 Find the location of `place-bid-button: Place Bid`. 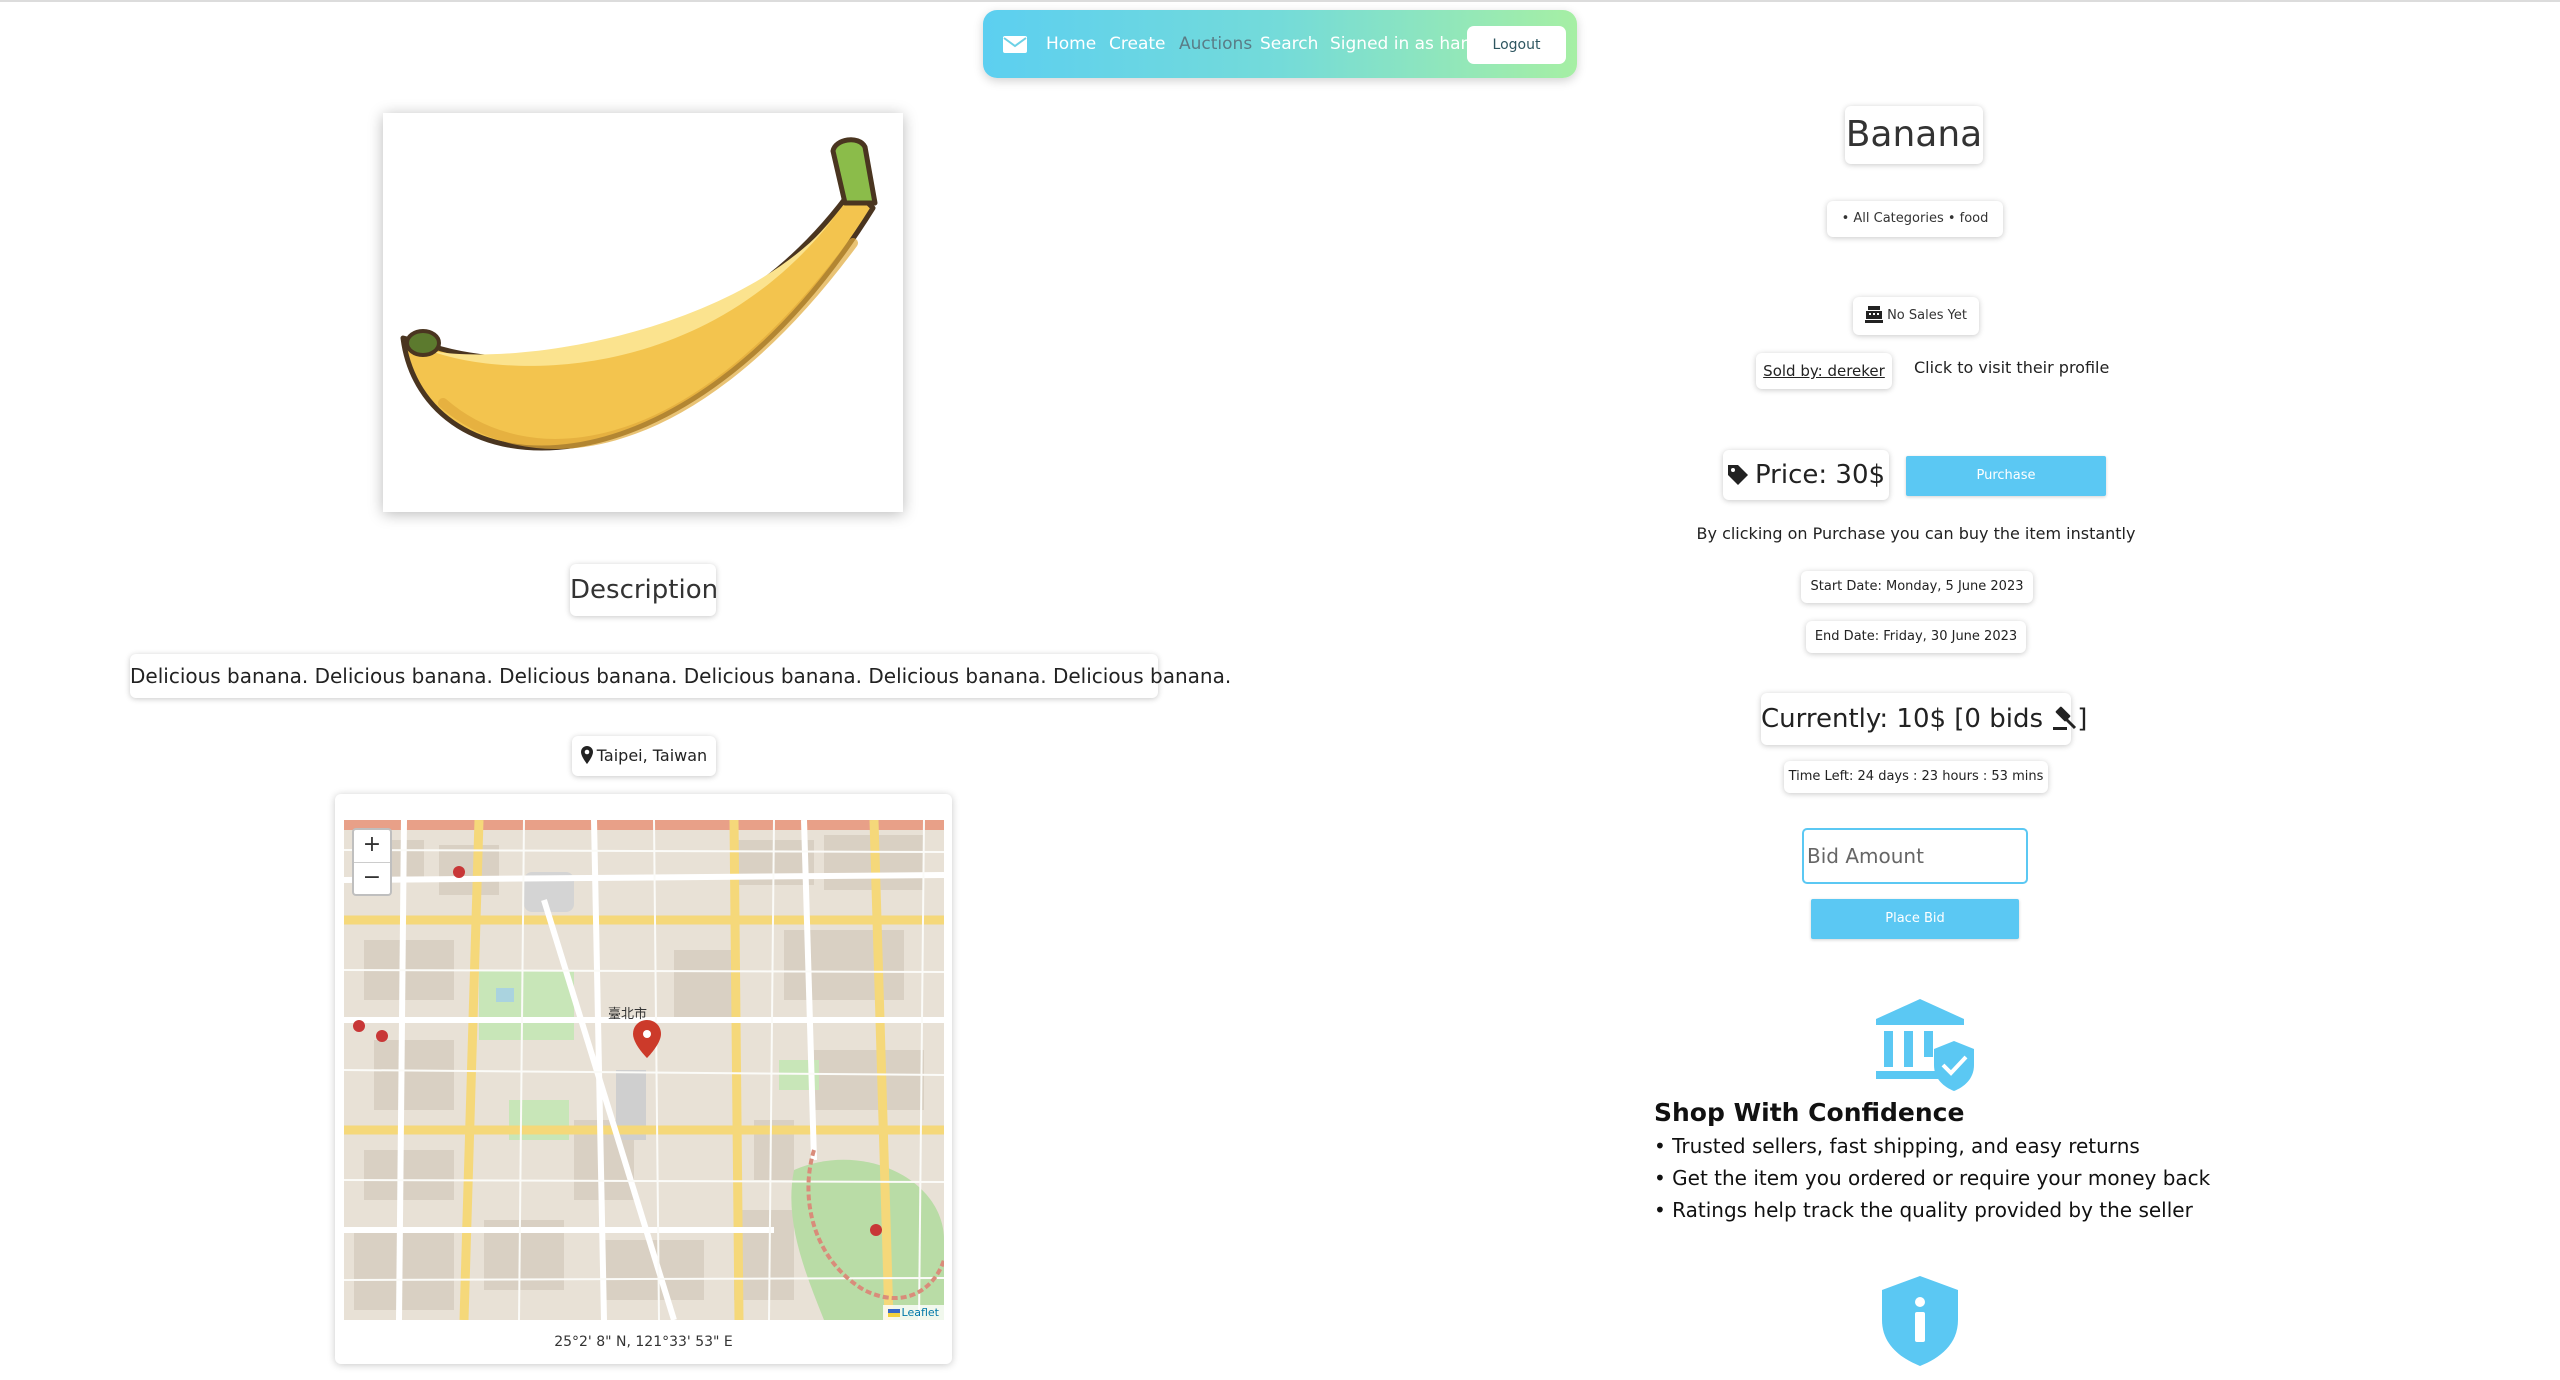

place-bid-button: Place Bid is located at coordinates (1915, 919).